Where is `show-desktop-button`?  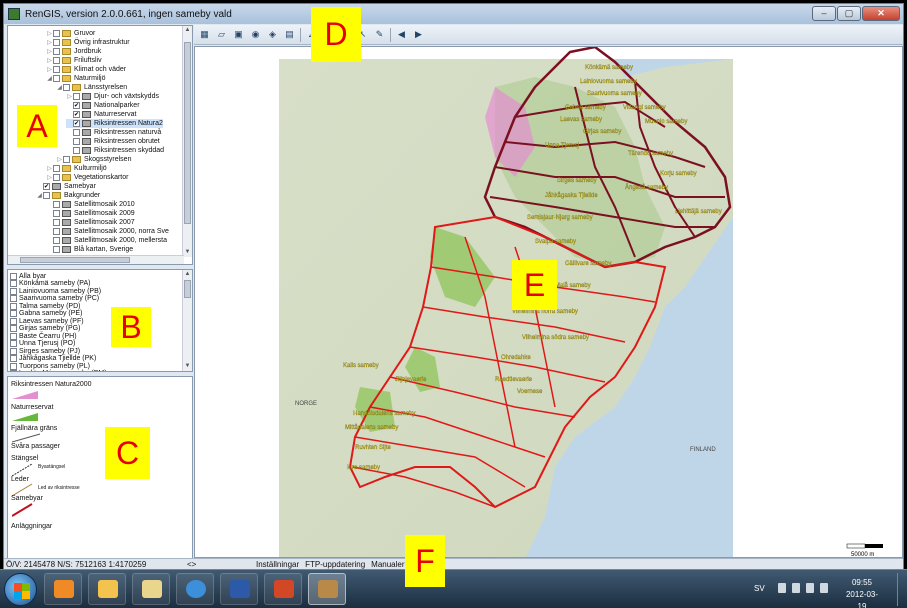
show-desktop-button is located at coordinates (902, 589).